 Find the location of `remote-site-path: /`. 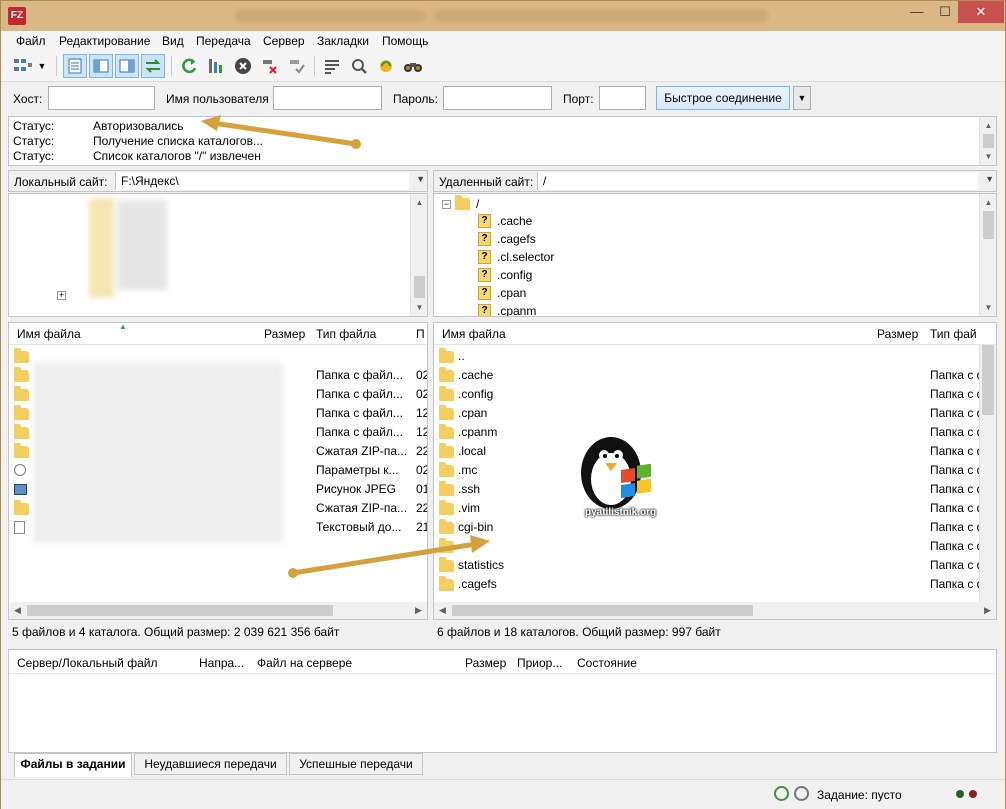

remote-site-path: / is located at coordinates (757, 181).